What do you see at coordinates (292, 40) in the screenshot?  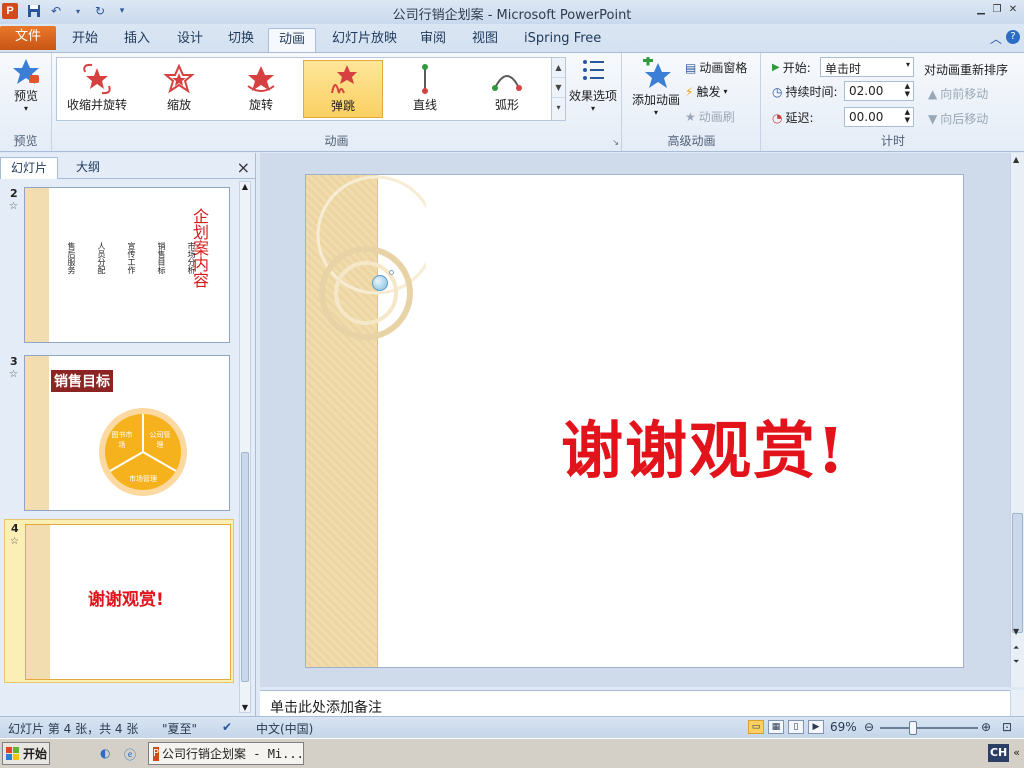 I see `tab-animations: 动画` at bounding box center [292, 40].